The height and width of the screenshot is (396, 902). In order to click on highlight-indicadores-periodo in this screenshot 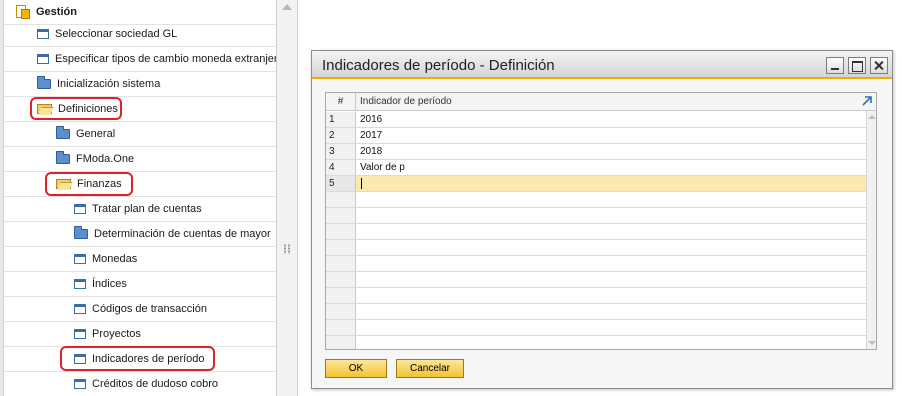, I will do `click(137, 358)`.